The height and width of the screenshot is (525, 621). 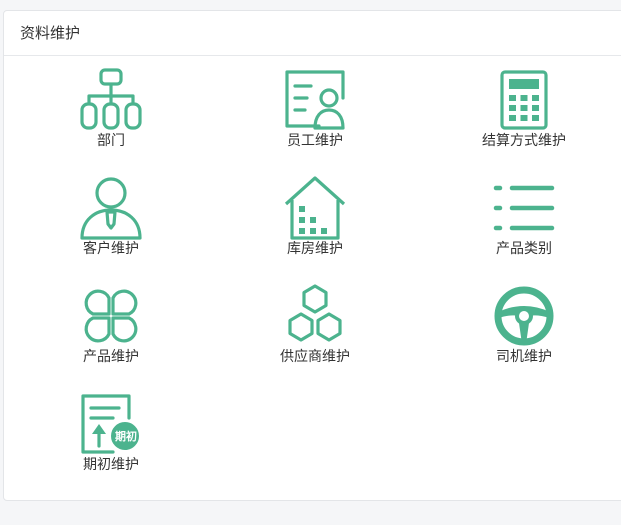 I want to click on department-org-chart-icon, so click(x=111, y=100).